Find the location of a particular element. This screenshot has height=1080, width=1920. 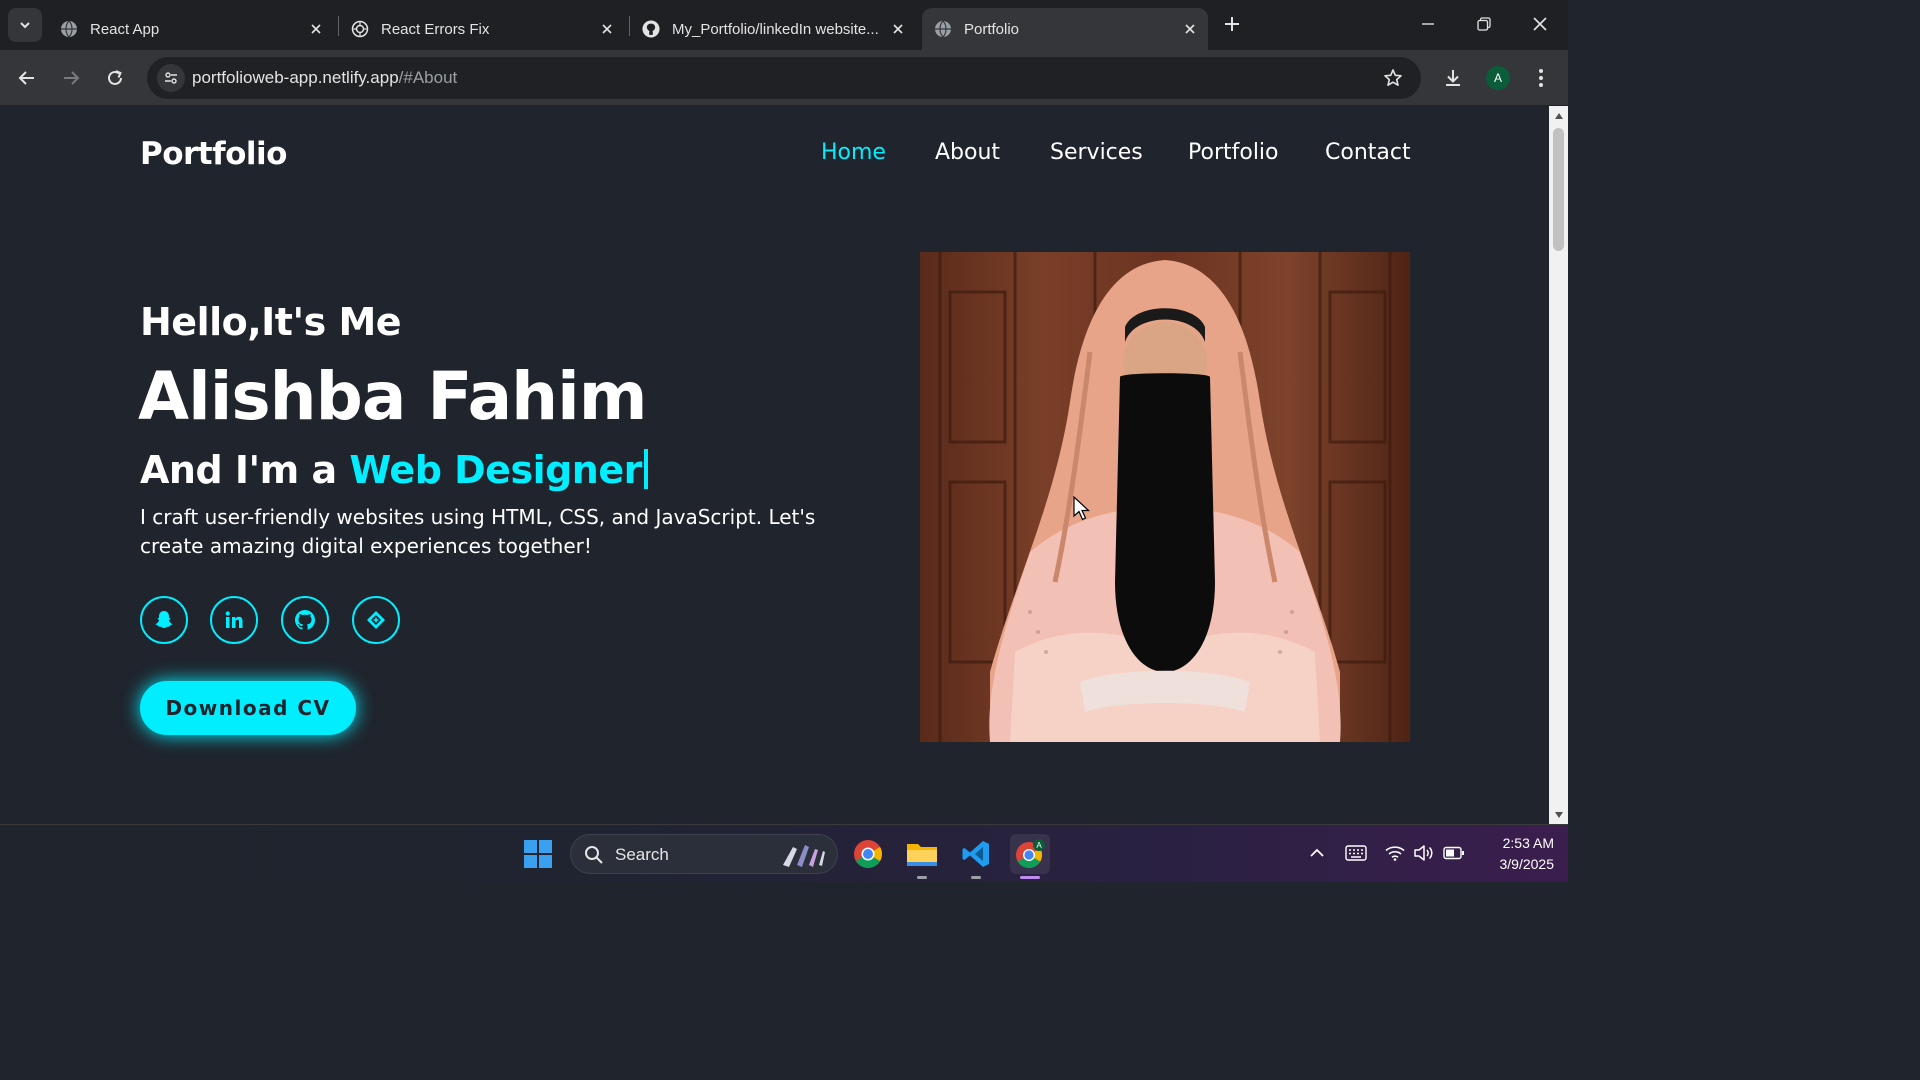

role-prefix: And I'm a is located at coordinates (245, 470).